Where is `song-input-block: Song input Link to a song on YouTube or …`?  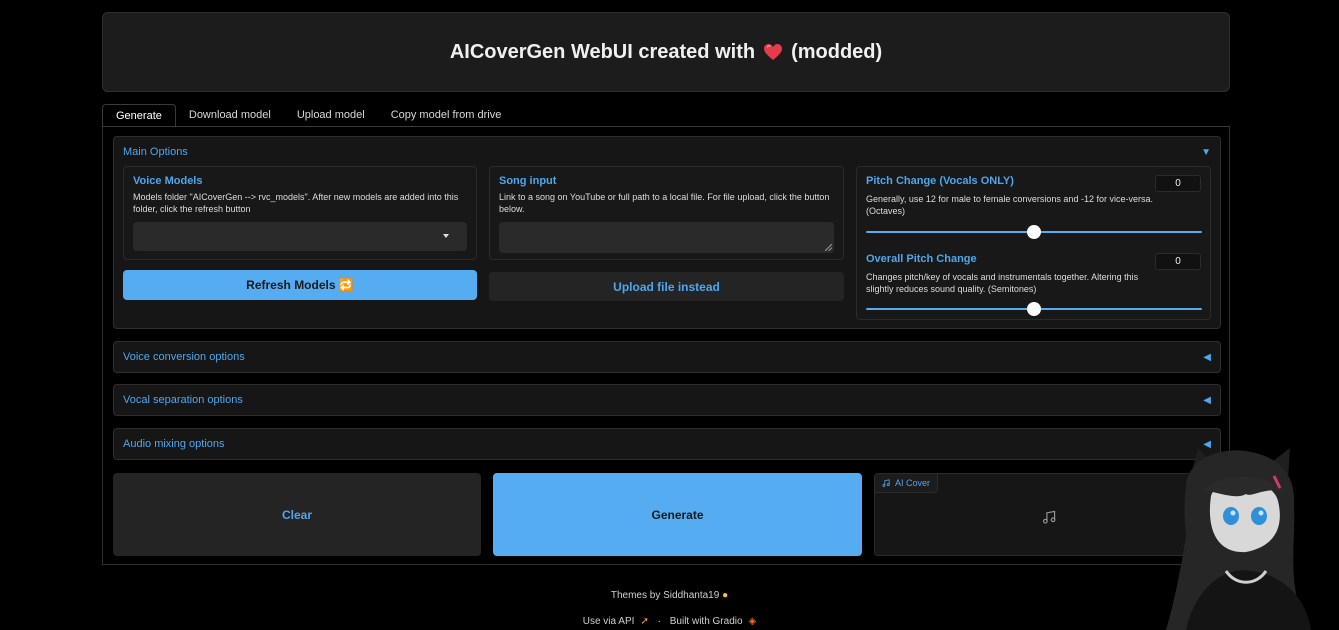
song-input-block: Song input Link to a song on YouTube or … is located at coordinates (666, 213).